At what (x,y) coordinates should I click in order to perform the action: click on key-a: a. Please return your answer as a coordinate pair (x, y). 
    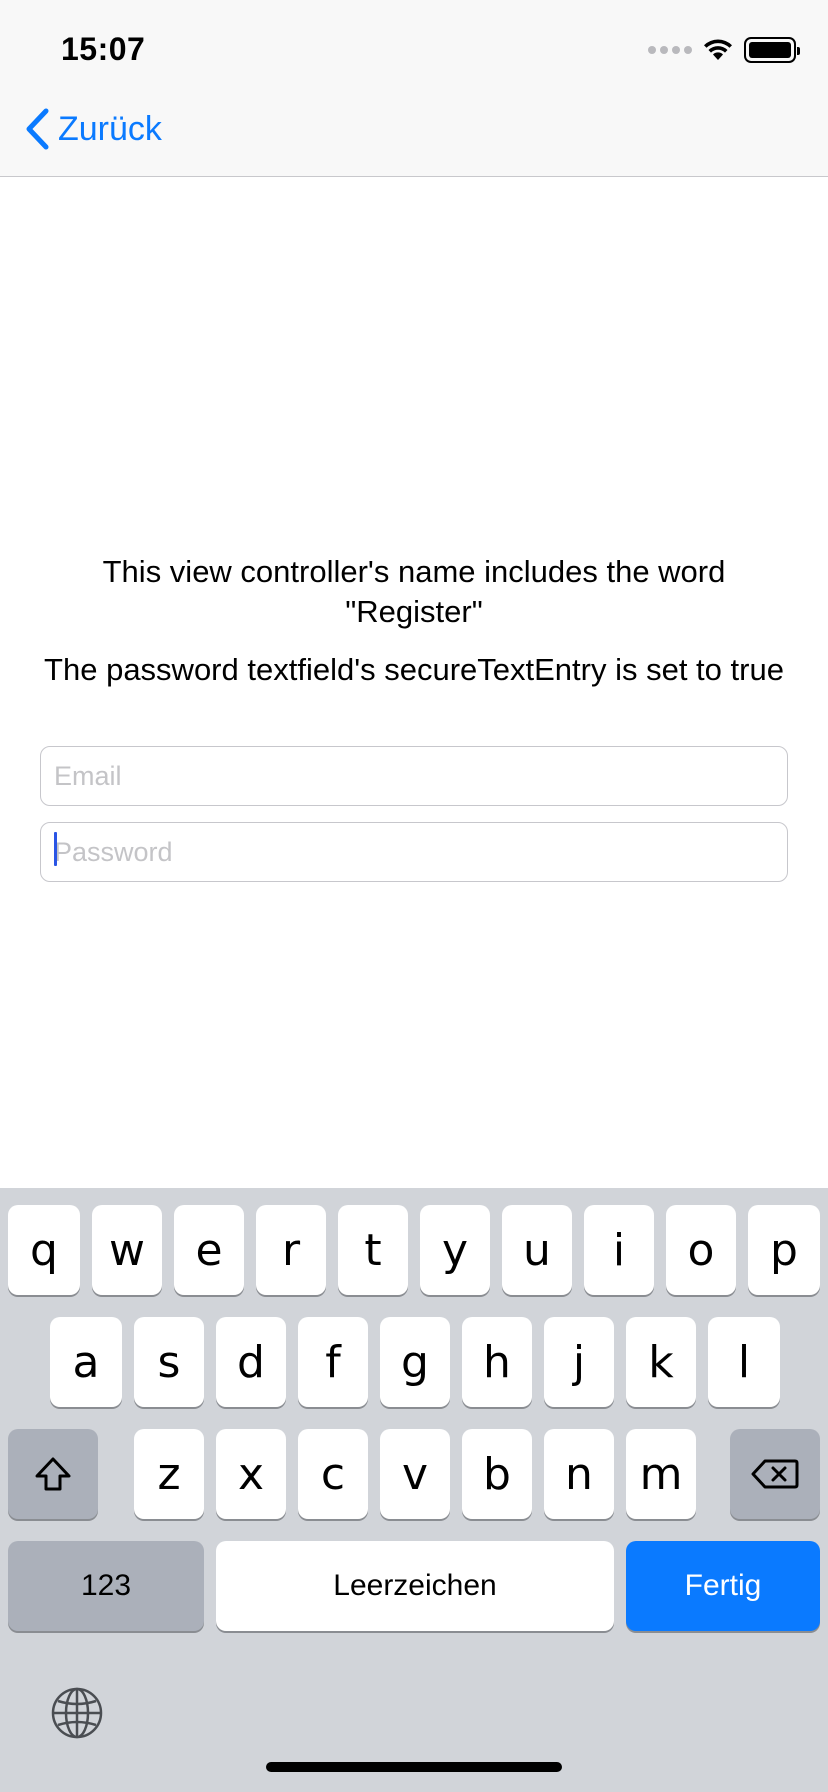
    Looking at the image, I should click on (86, 1362).